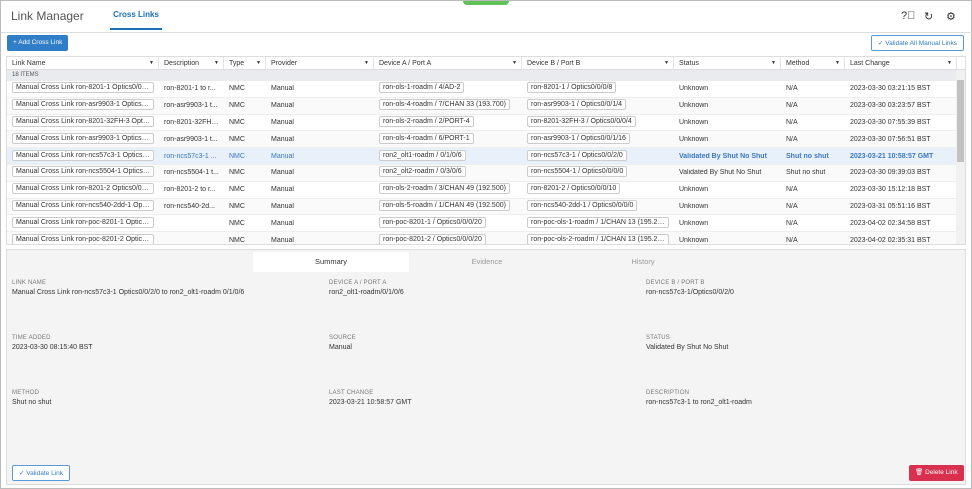 This screenshot has width=972, height=489. Describe the element at coordinates (83, 63) in the screenshot. I see `column-header-link-name: Link Name ▼` at that location.